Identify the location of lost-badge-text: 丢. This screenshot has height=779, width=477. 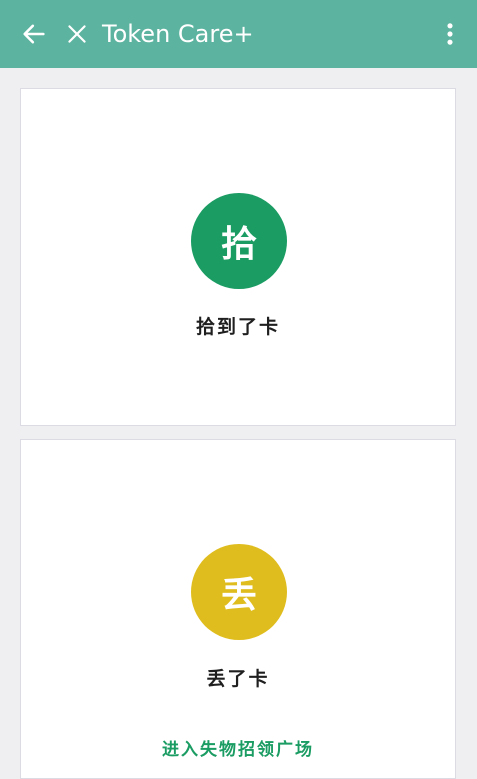
(238, 595).